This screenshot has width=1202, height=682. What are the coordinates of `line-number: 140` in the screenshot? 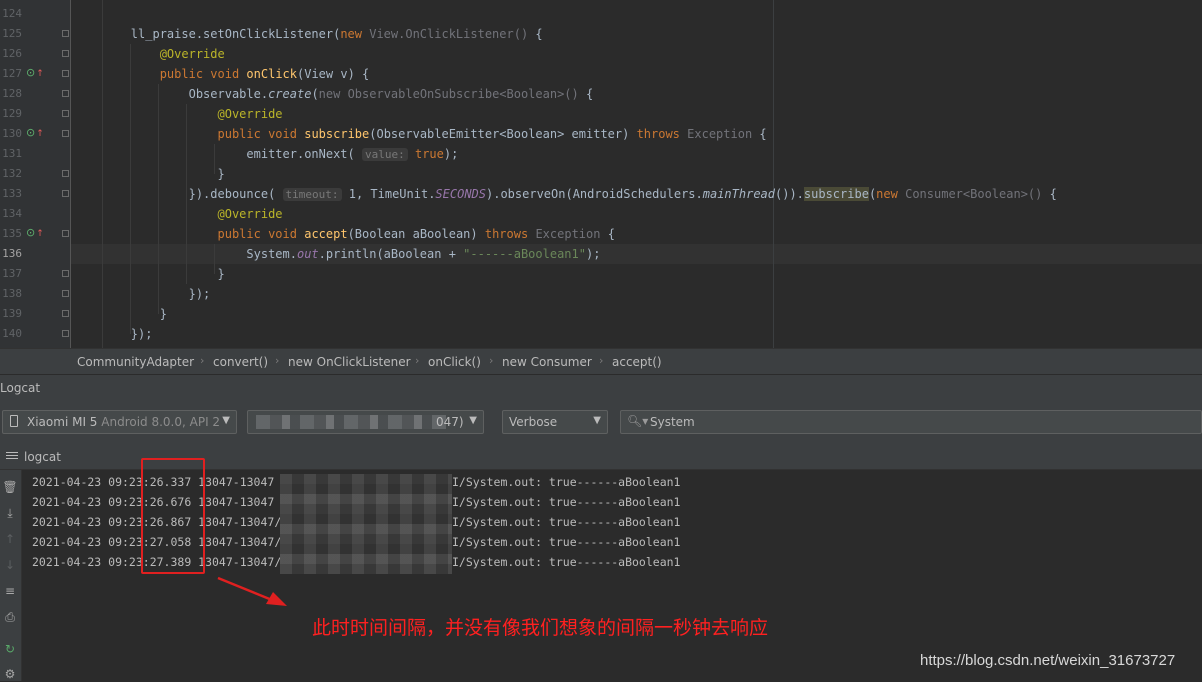 It's located at (12, 333).